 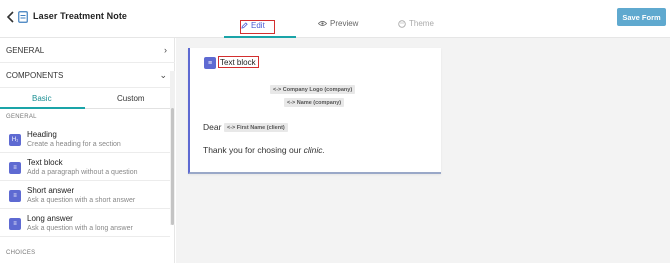 What do you see at coordinates (51, 190) in the screenshot?
I see `component-title: Short answer` at bounding box center [51, 190].